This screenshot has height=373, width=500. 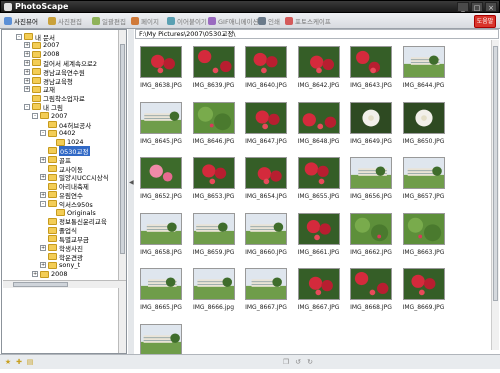 What do you see at coordinates (485, 21) in the screenshot?
I see `help-button: 도움말` at bounding box center [485, 21].